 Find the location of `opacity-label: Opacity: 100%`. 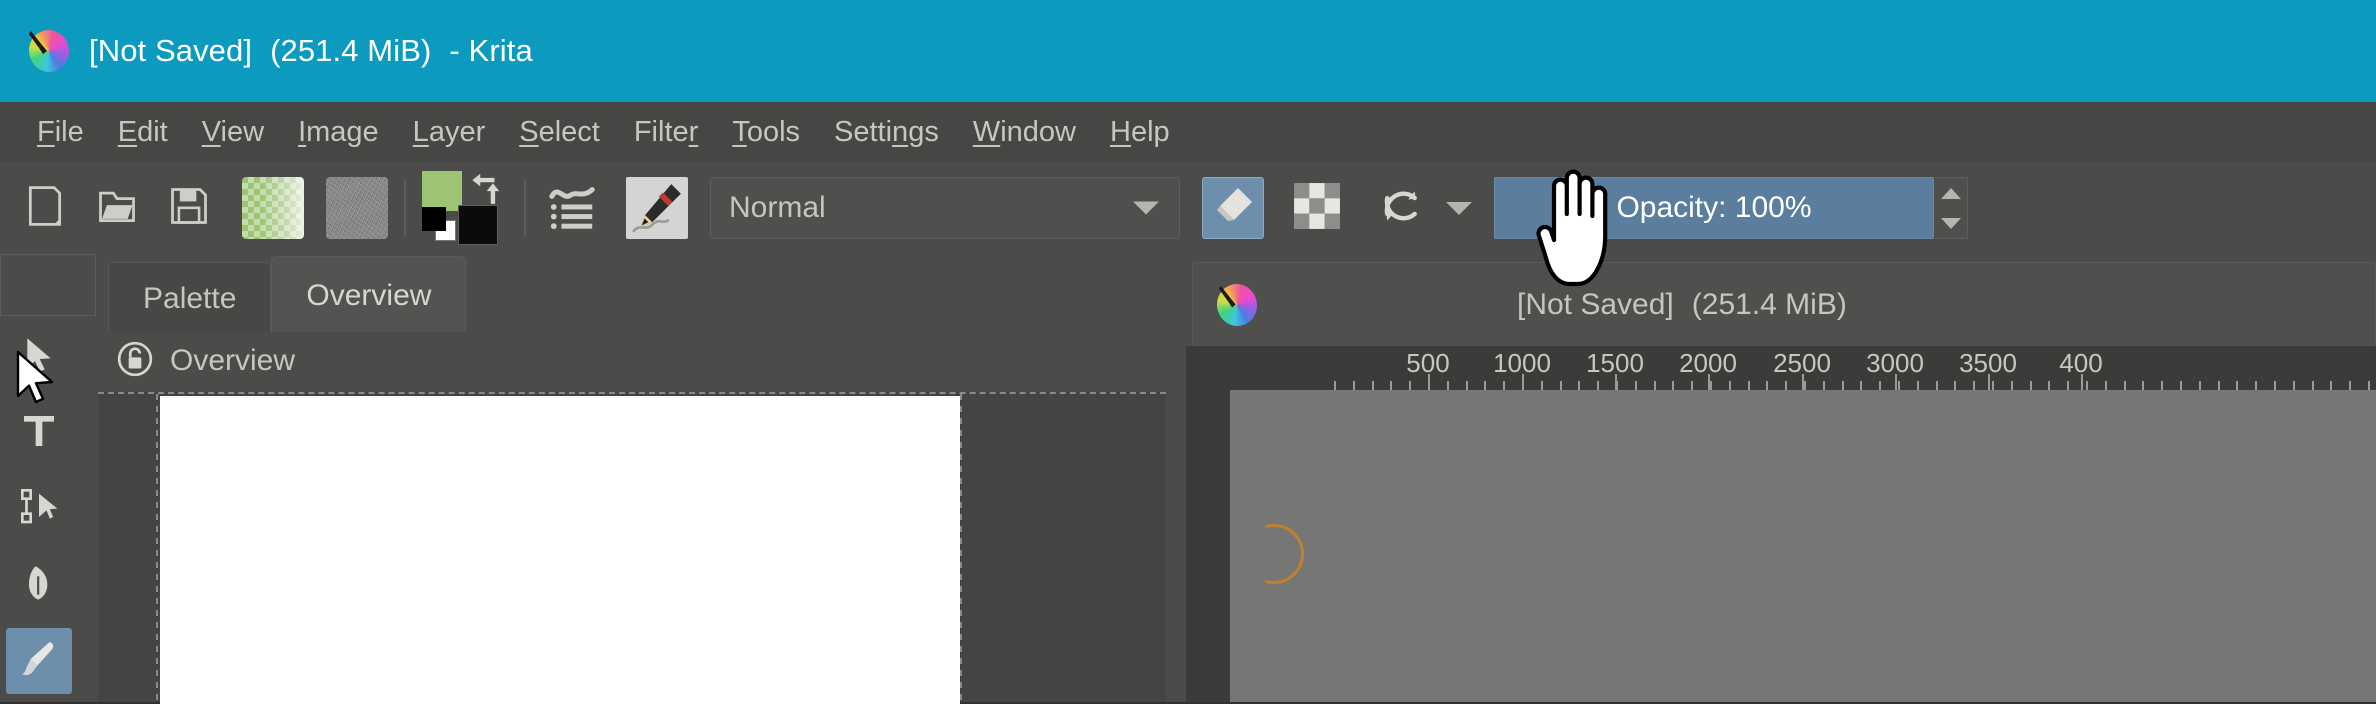

opacity-label: Opacity: 100% is located at coordinates (1714, 207).